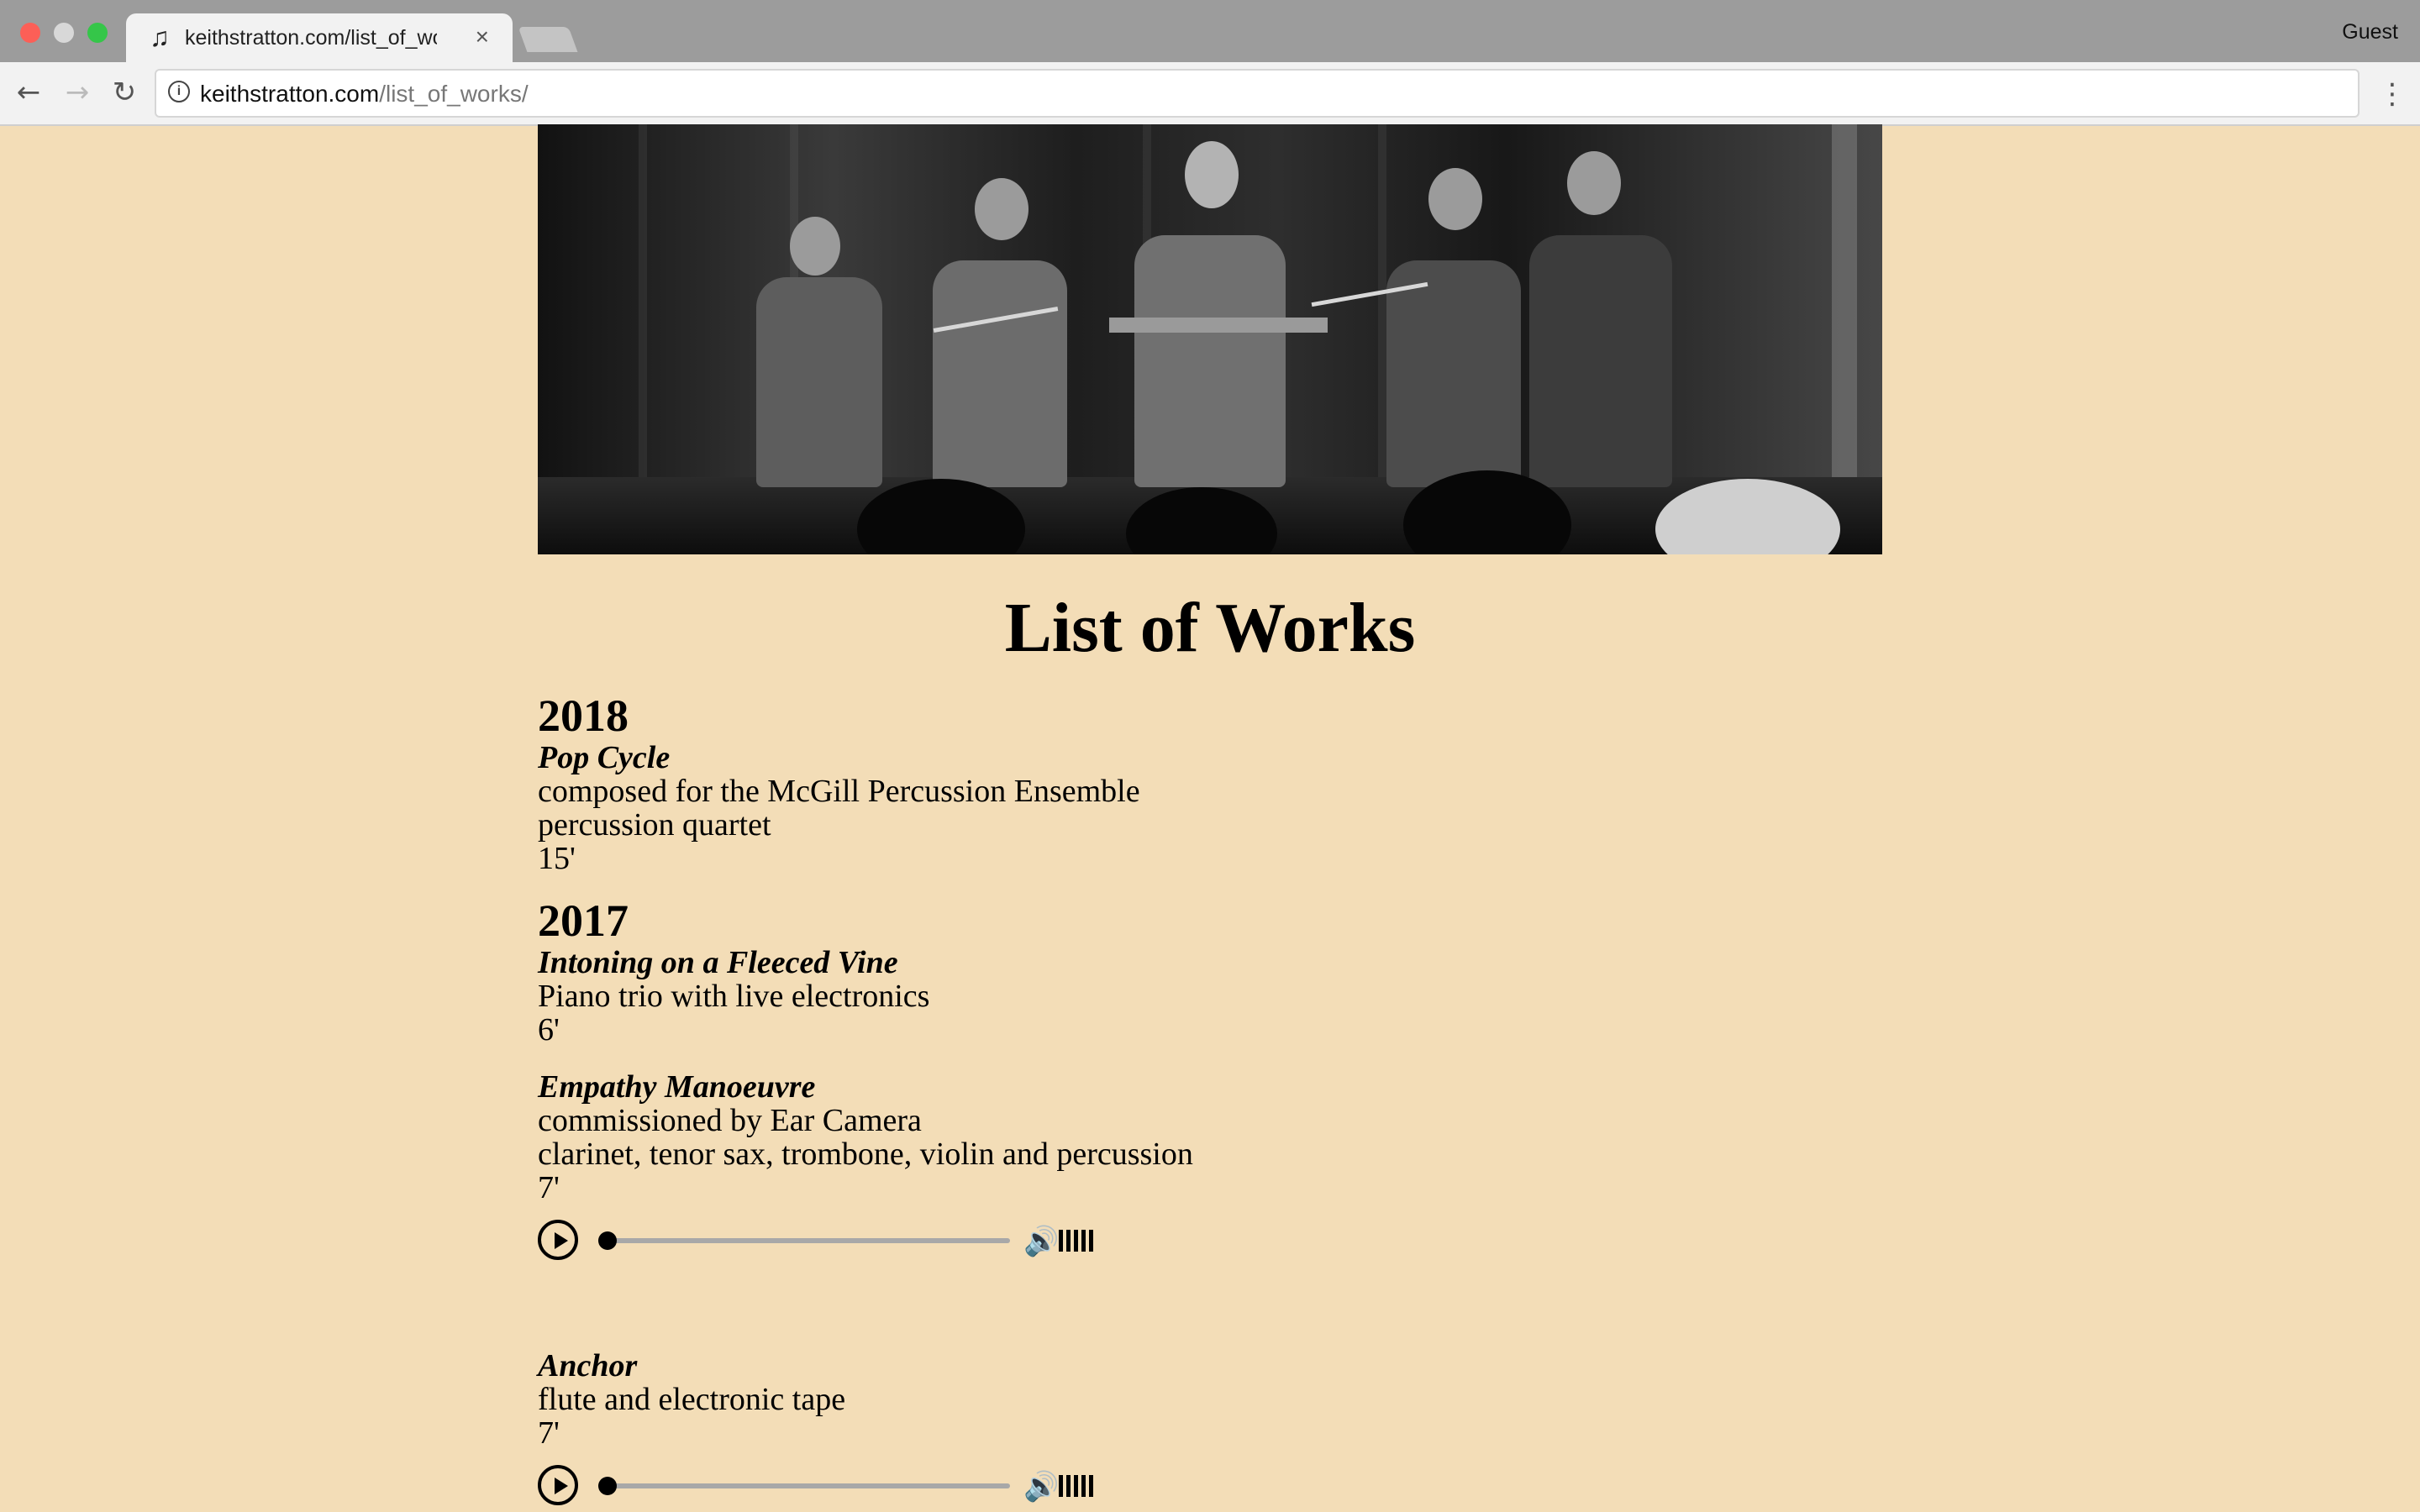  Describe the element at coordinates (549, 1029) in the screenshot. I see `work-duration: 6'` at that location.